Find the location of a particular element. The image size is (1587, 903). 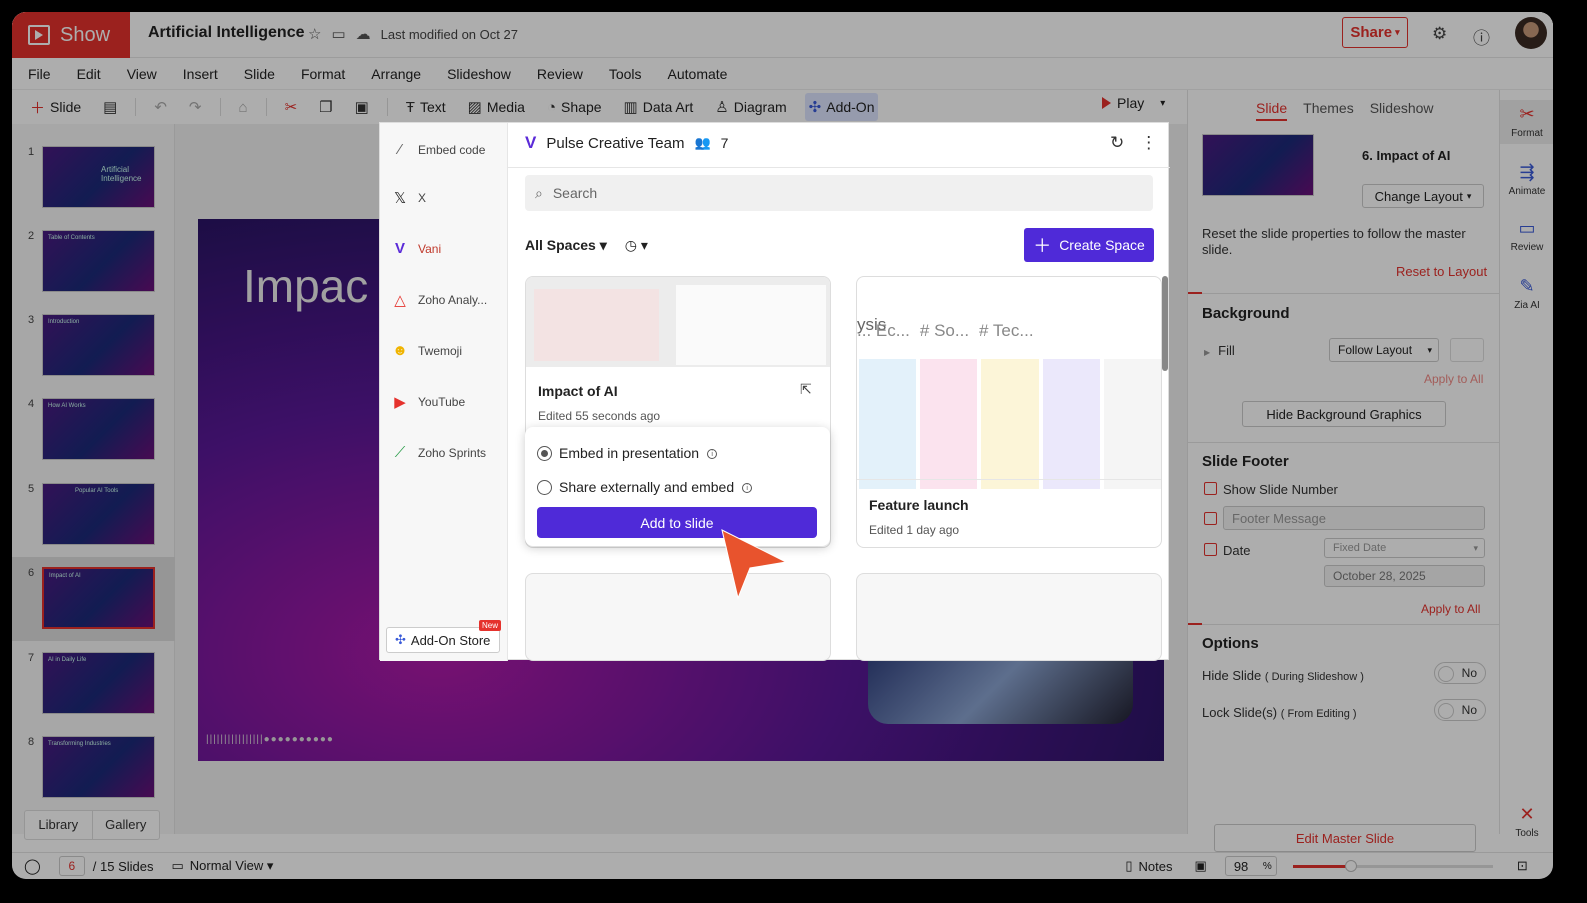

team-header: V Pulse Creative Team 👥 7 is located at coordinates (626, 143).